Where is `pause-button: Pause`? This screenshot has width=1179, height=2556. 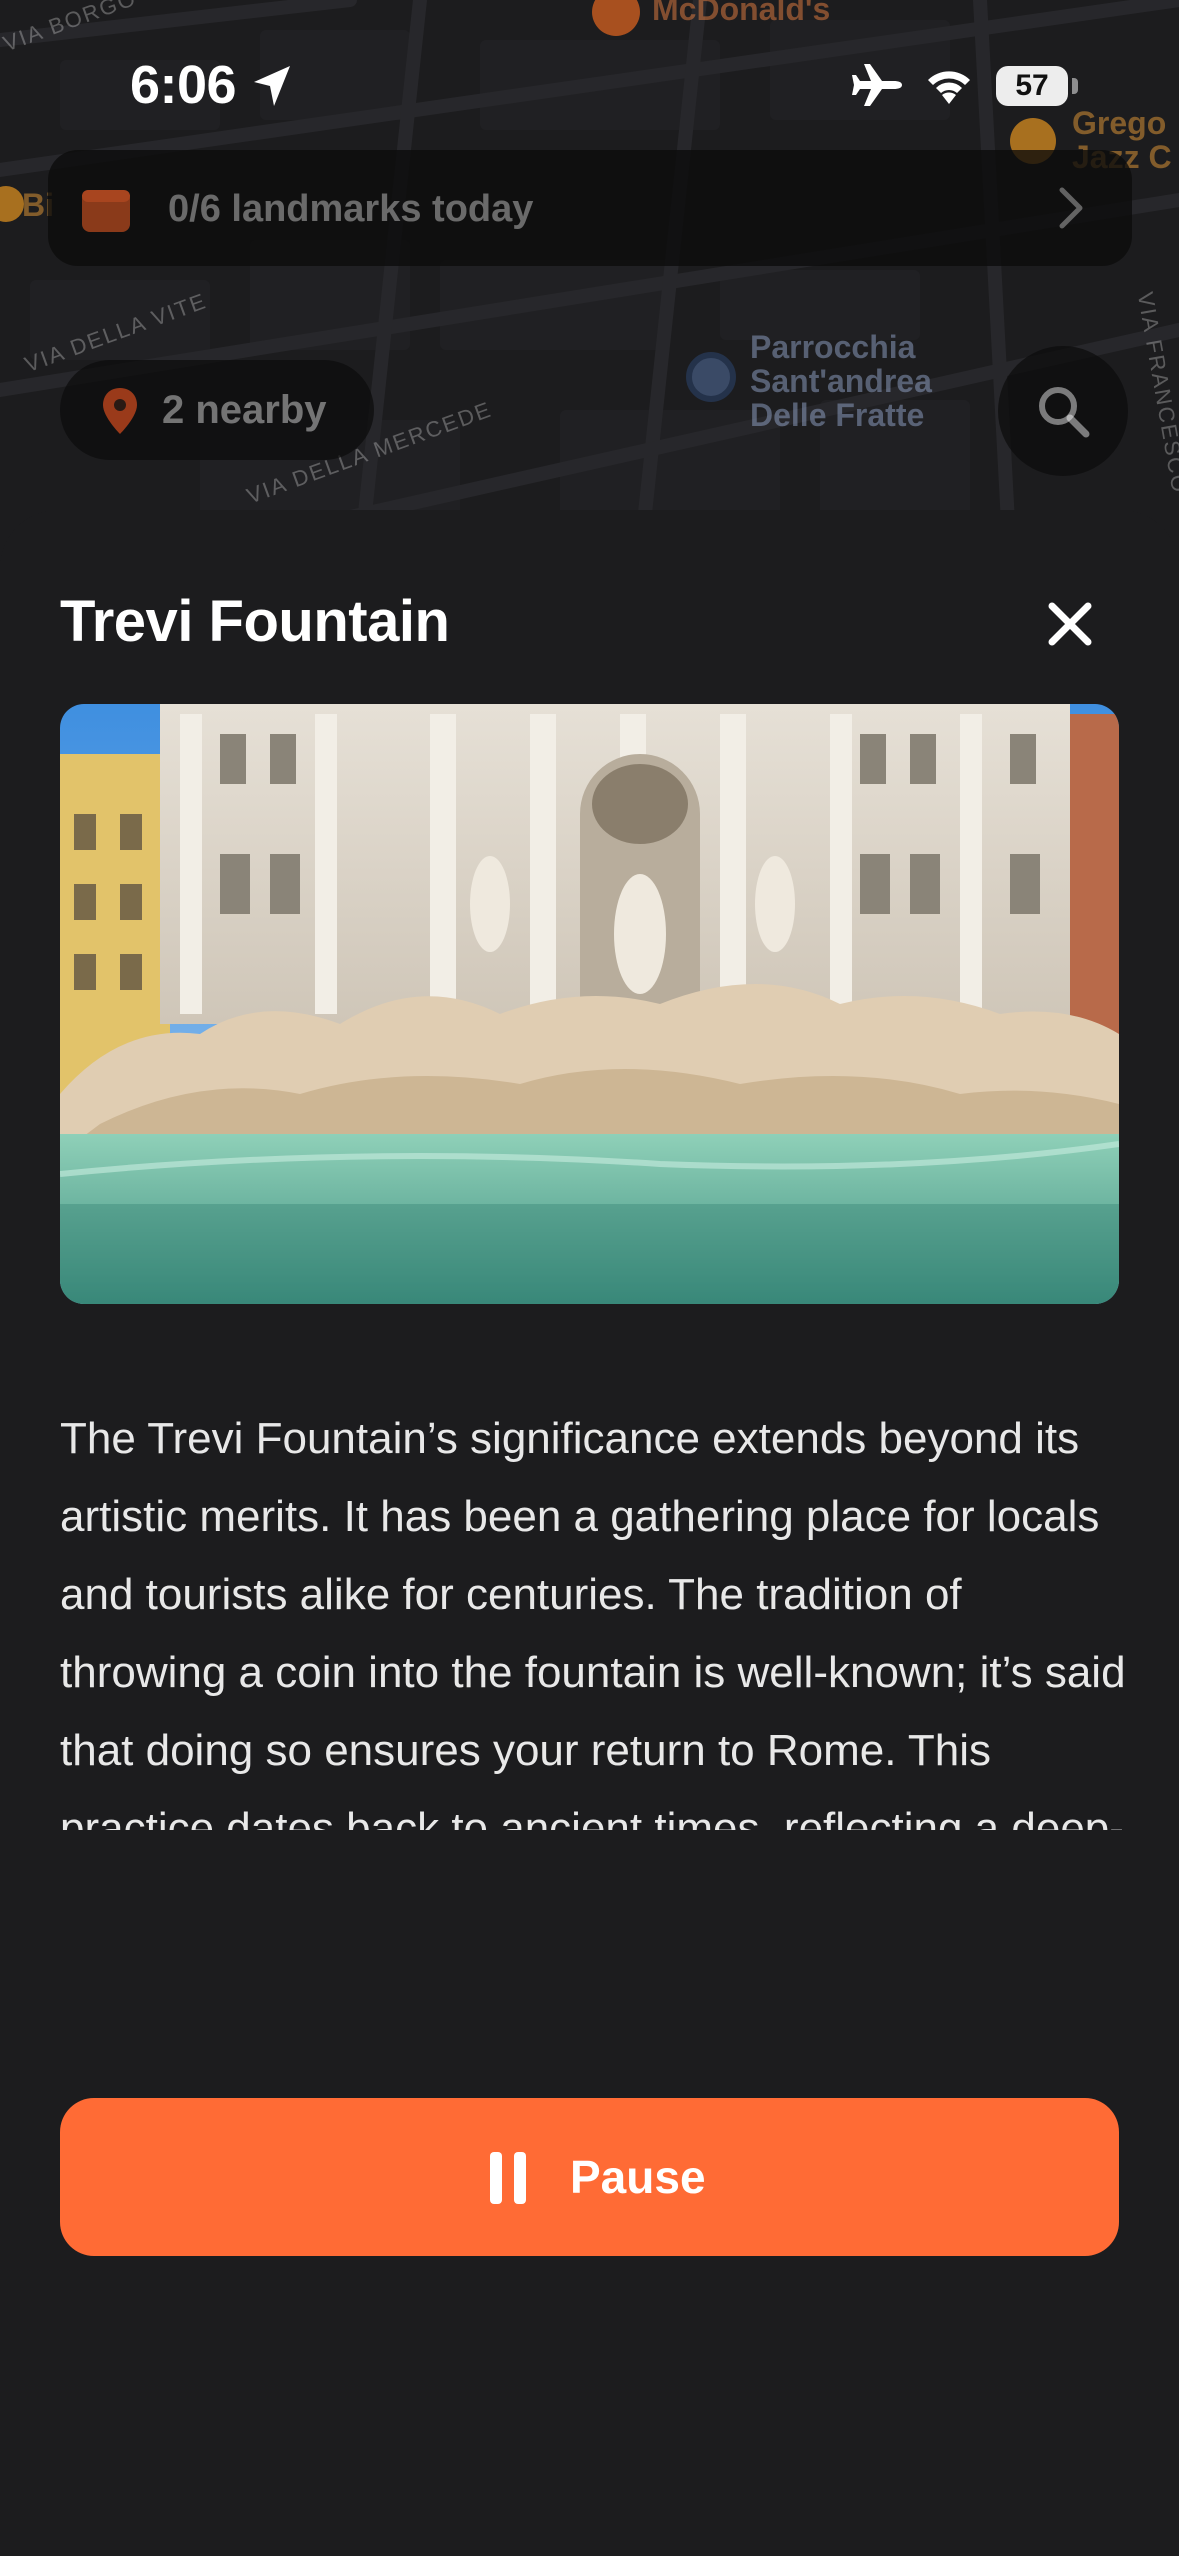 pause-button: Pause is located at coordinates (589, 2177).